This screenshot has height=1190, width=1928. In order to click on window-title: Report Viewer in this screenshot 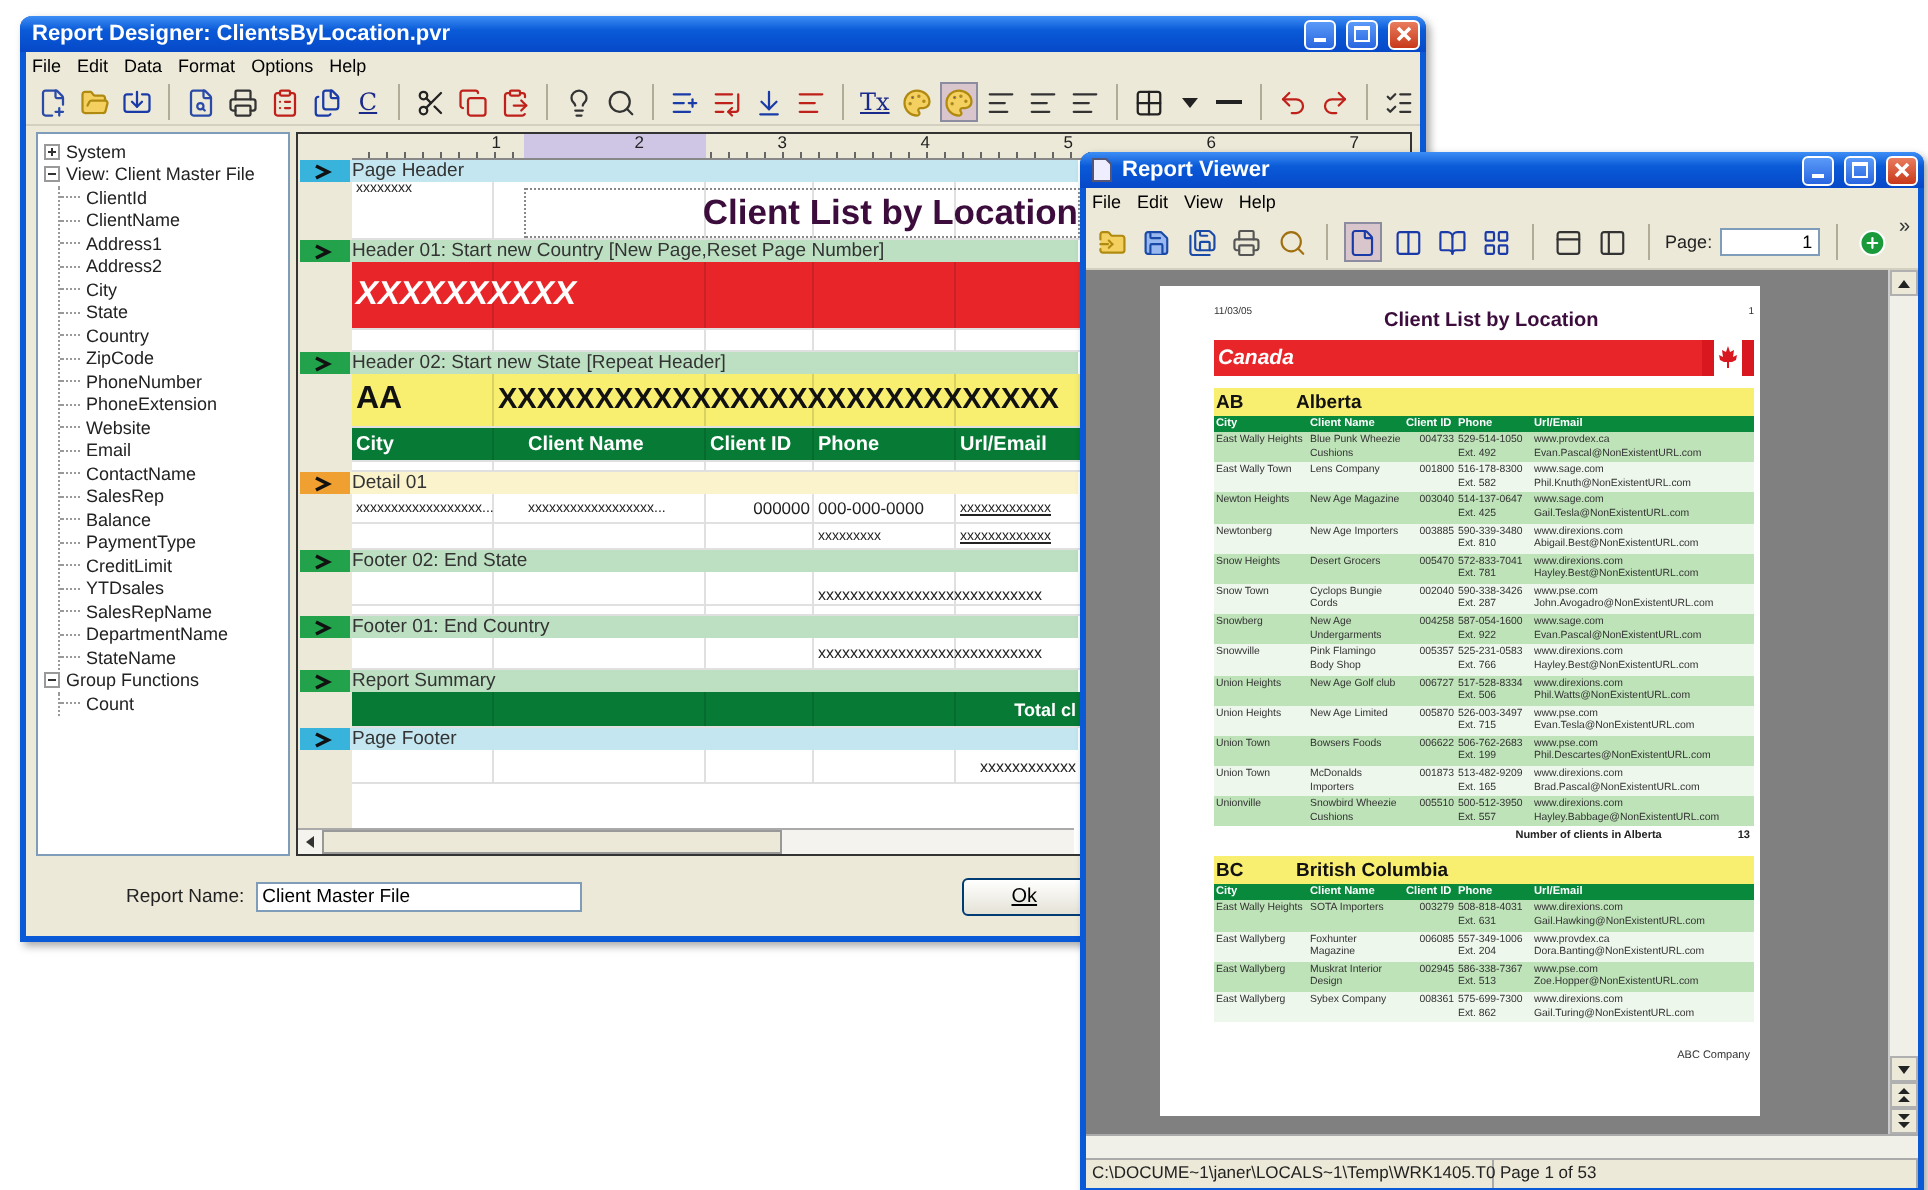, I will do `click(1197, 170)`.